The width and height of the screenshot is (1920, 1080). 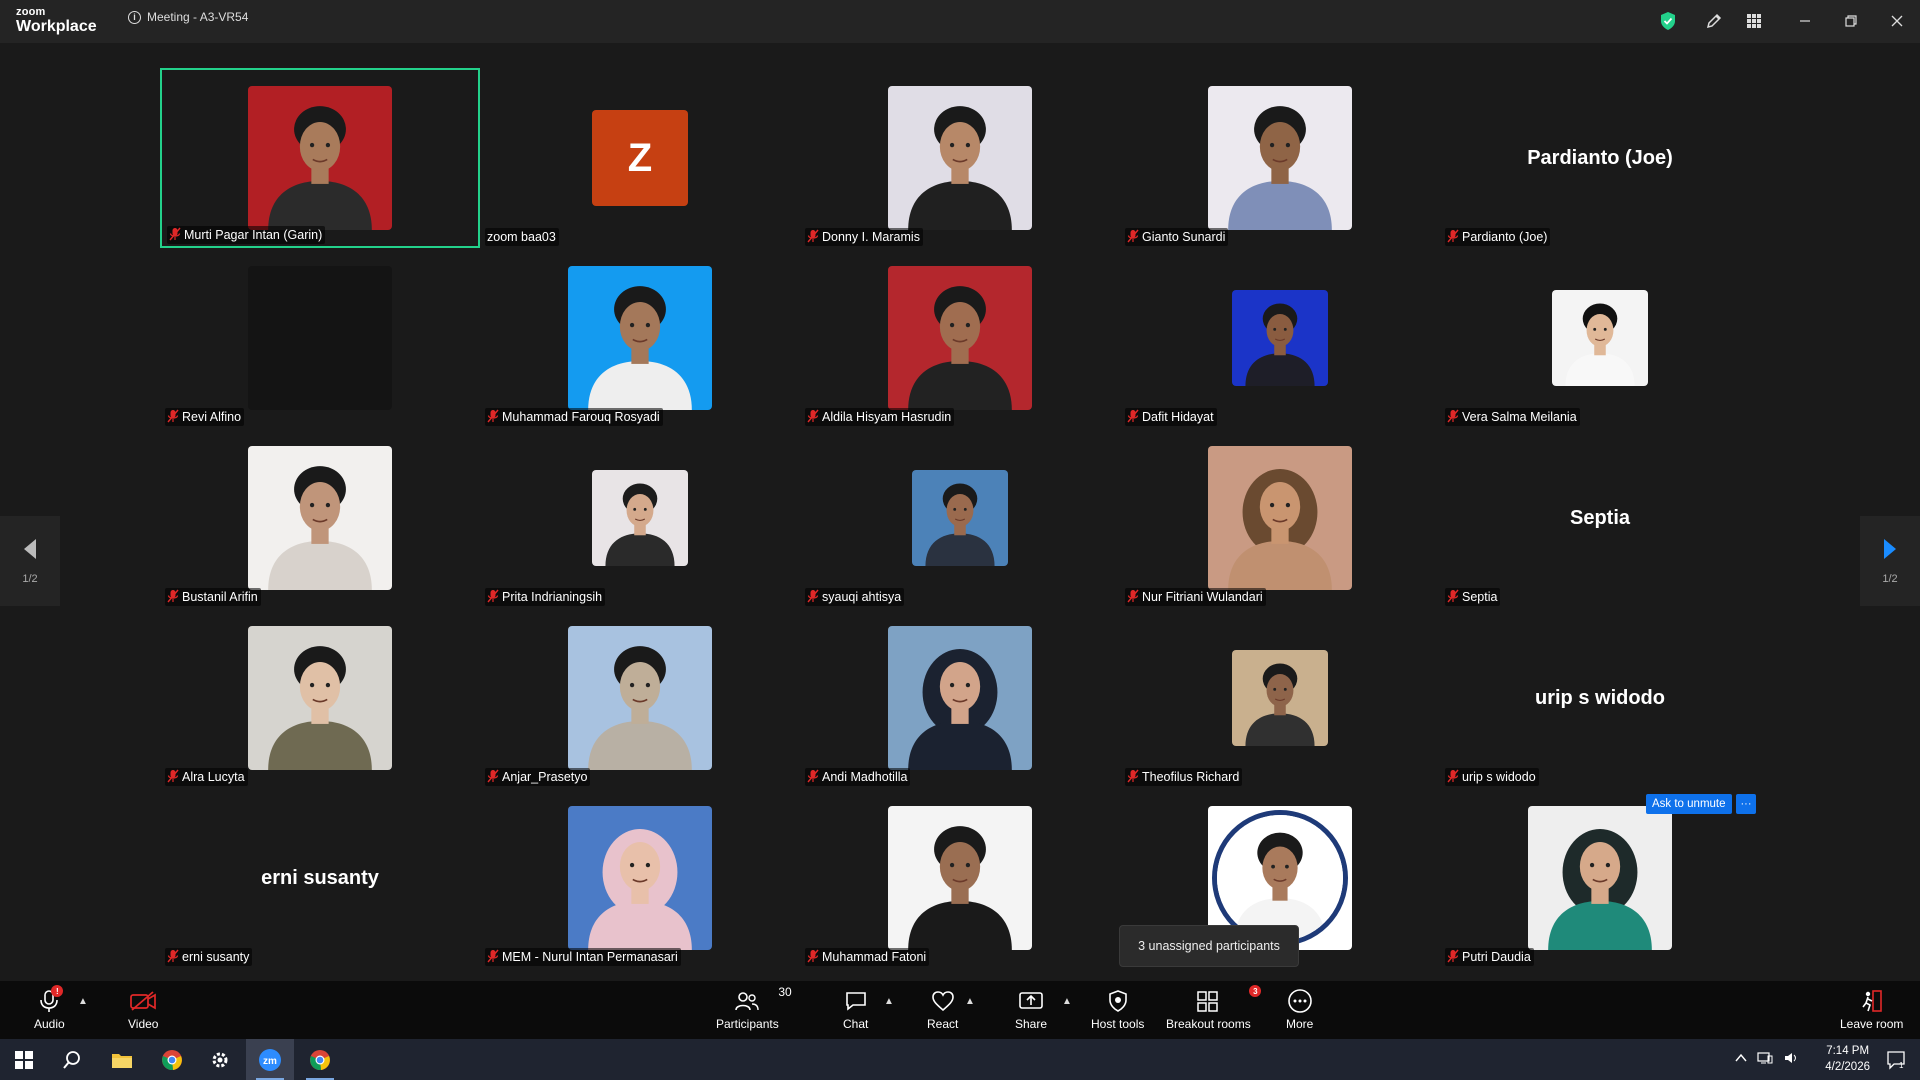 I want to click on react-button: React, so click(x=942, y=1009).